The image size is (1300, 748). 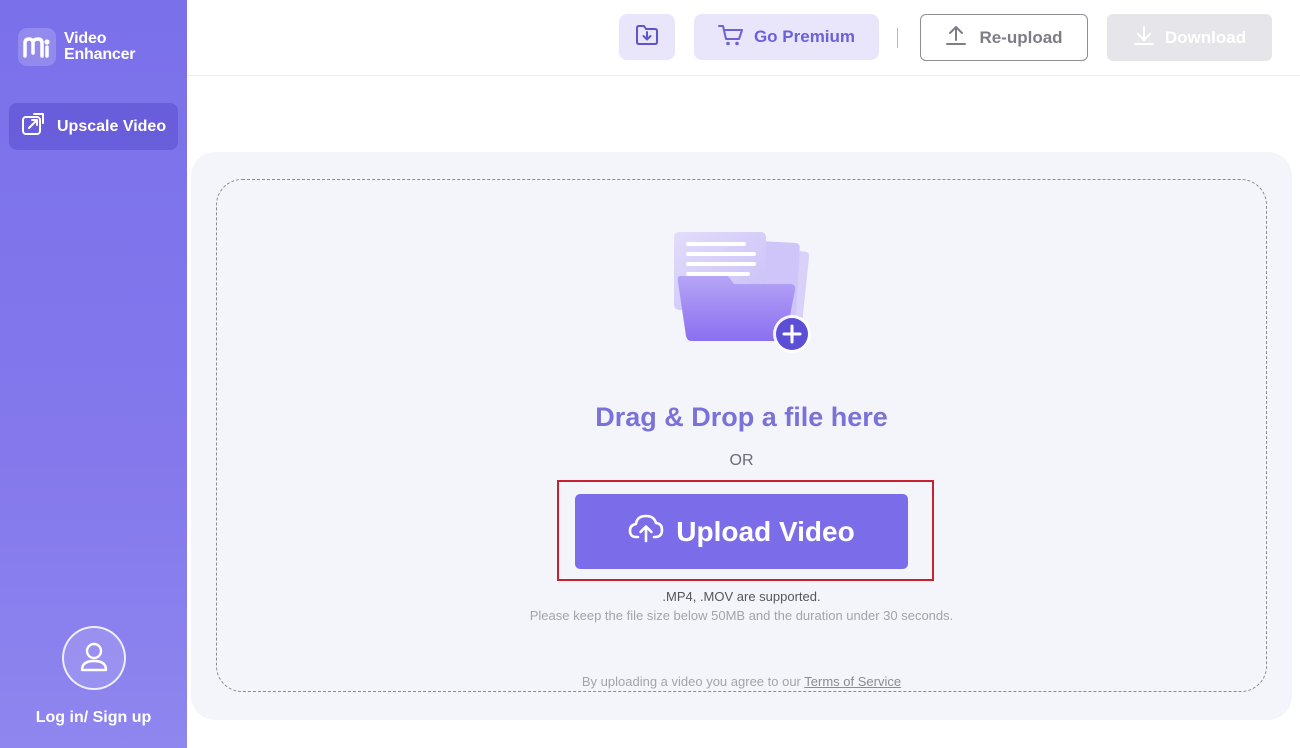 I want to click on re-upload-label: Re-upload, so click(x=1021, y=37).